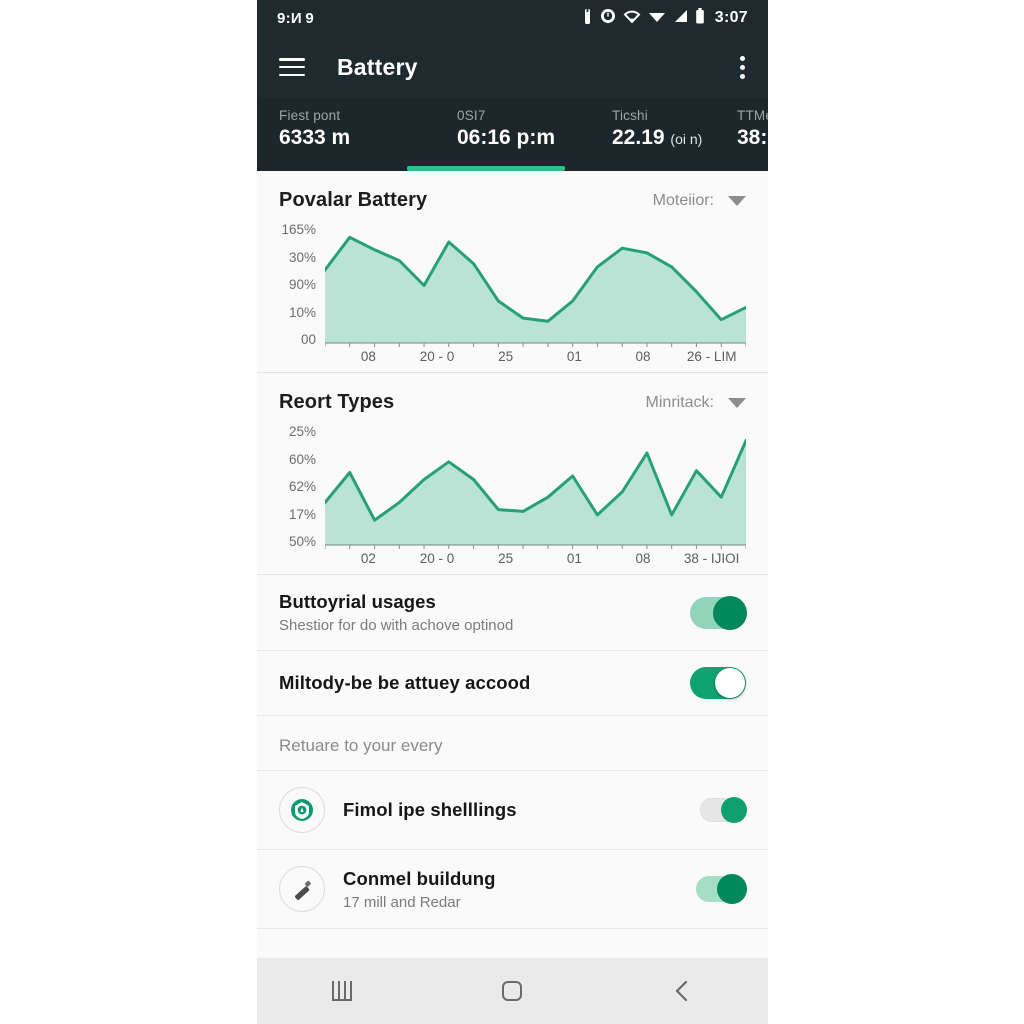 The width and height of the screenshot is (1024, 1024). What do you see at coordinates (679, 402) in the screenshot?
I see `chart-selector-label: Minritack:` at bounding box center [679, 402].